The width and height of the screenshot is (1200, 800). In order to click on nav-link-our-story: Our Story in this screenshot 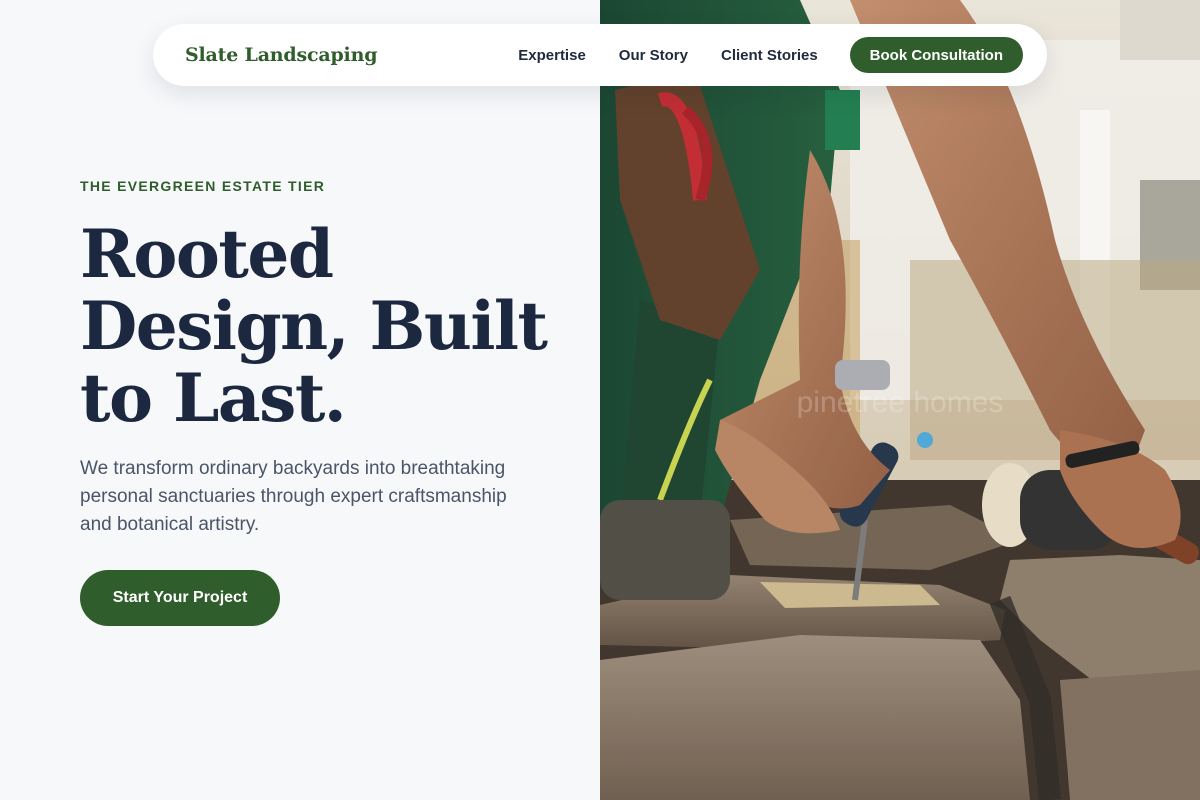, I will do `click(653, 55)`.